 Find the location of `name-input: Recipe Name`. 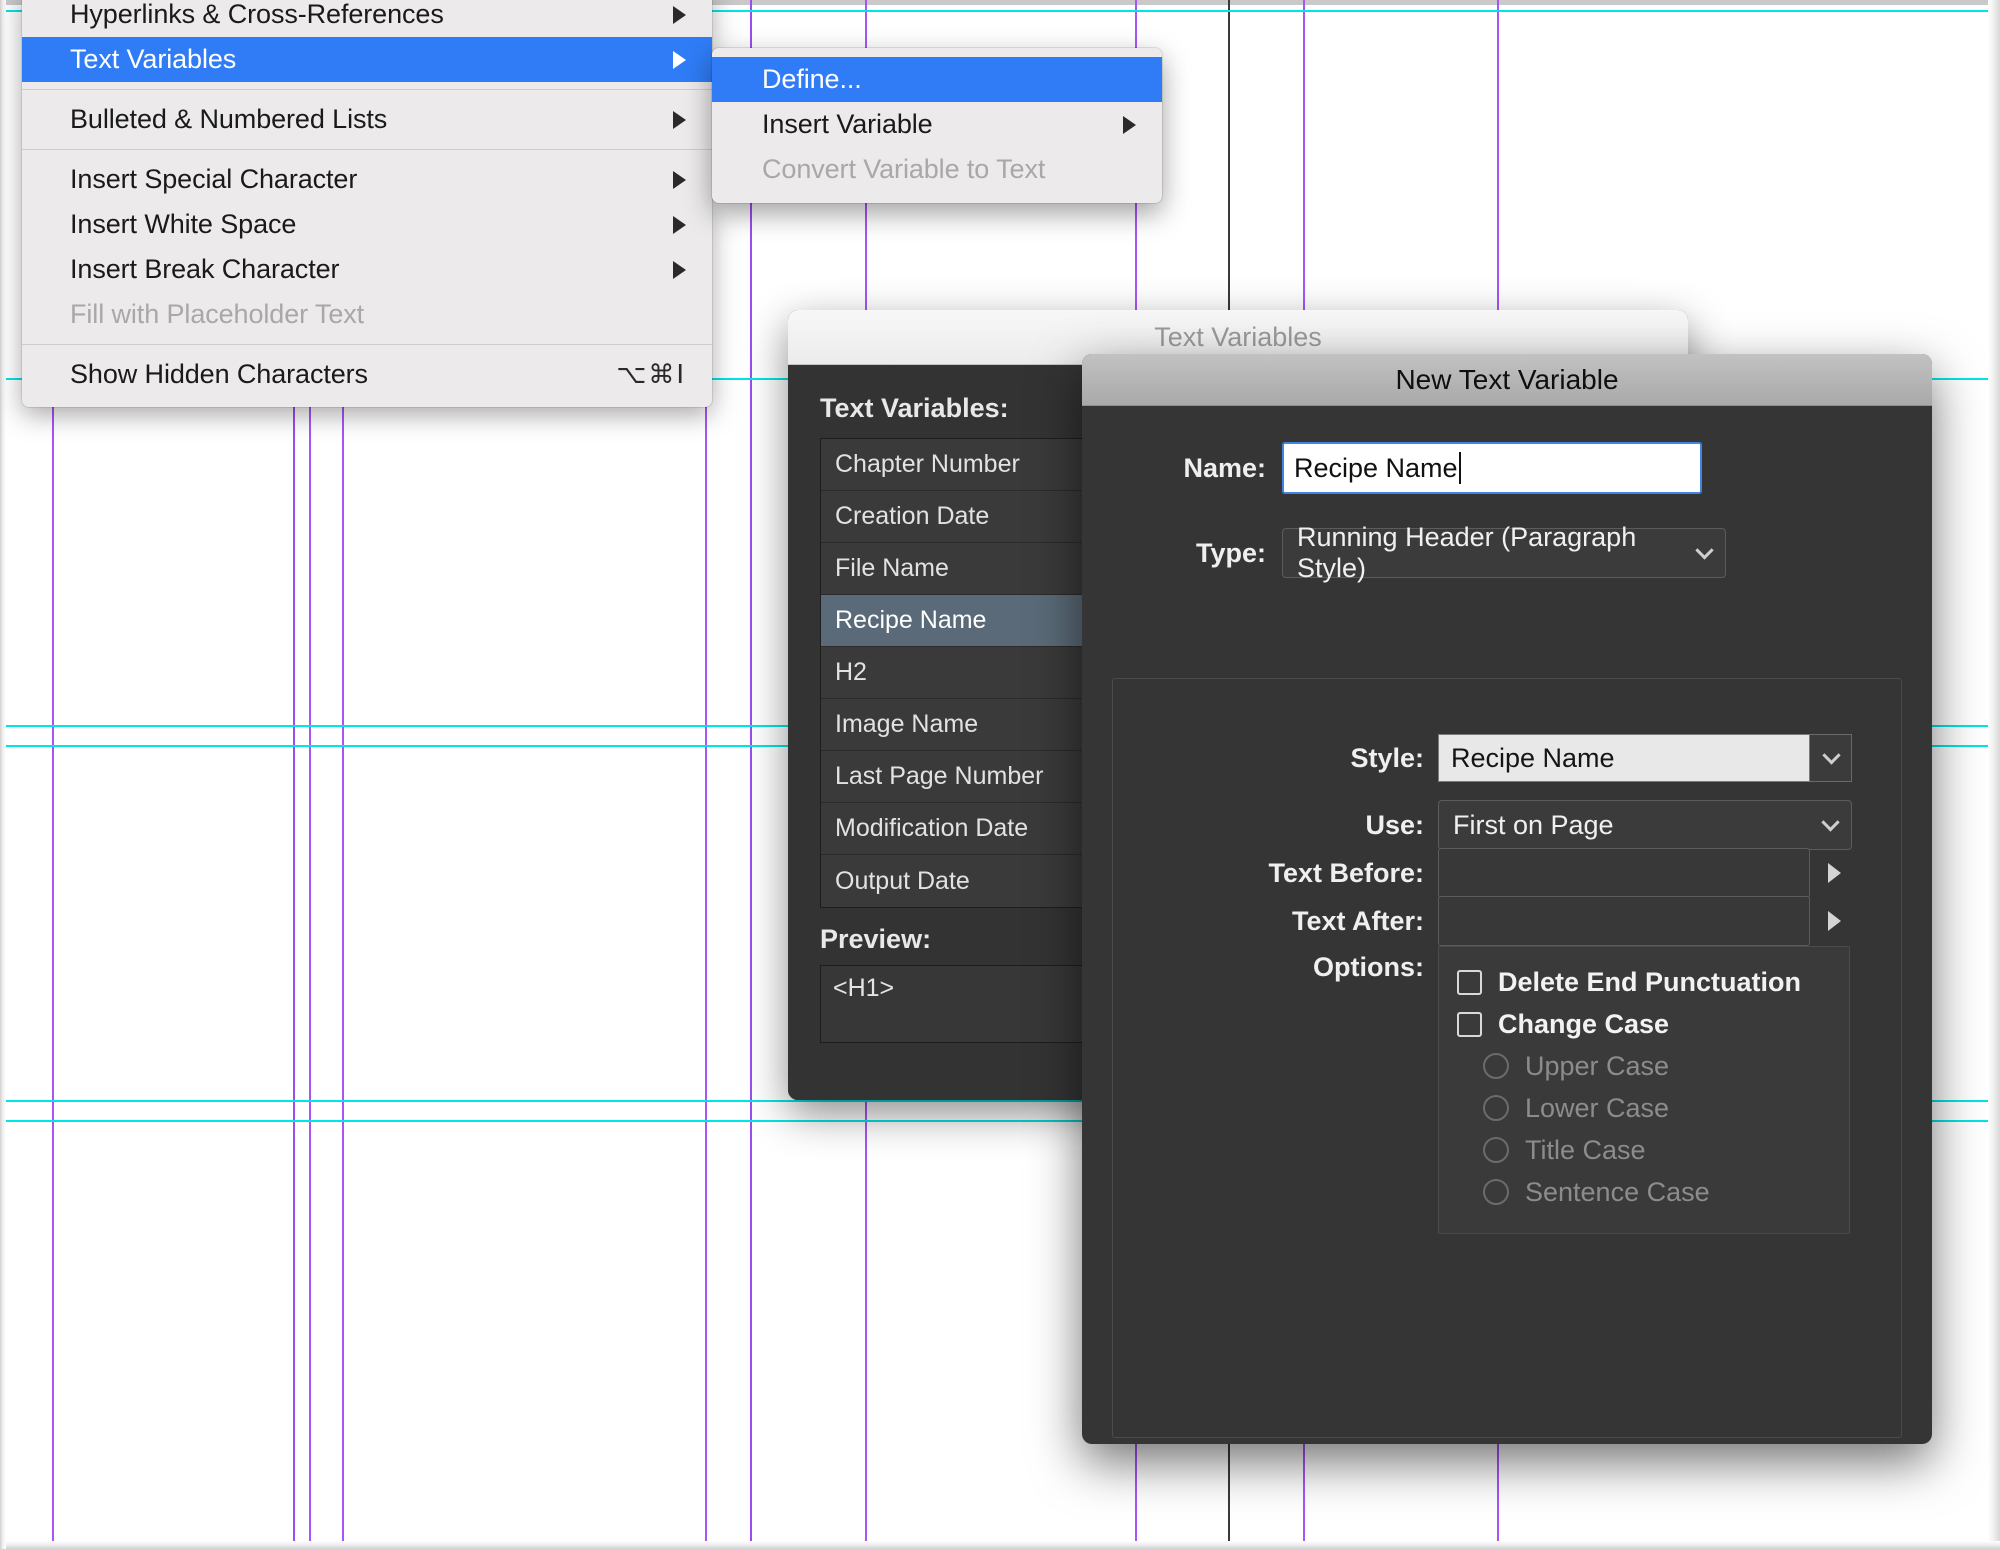

name-input: Recipe Name is located at coordinates (1492, 468).